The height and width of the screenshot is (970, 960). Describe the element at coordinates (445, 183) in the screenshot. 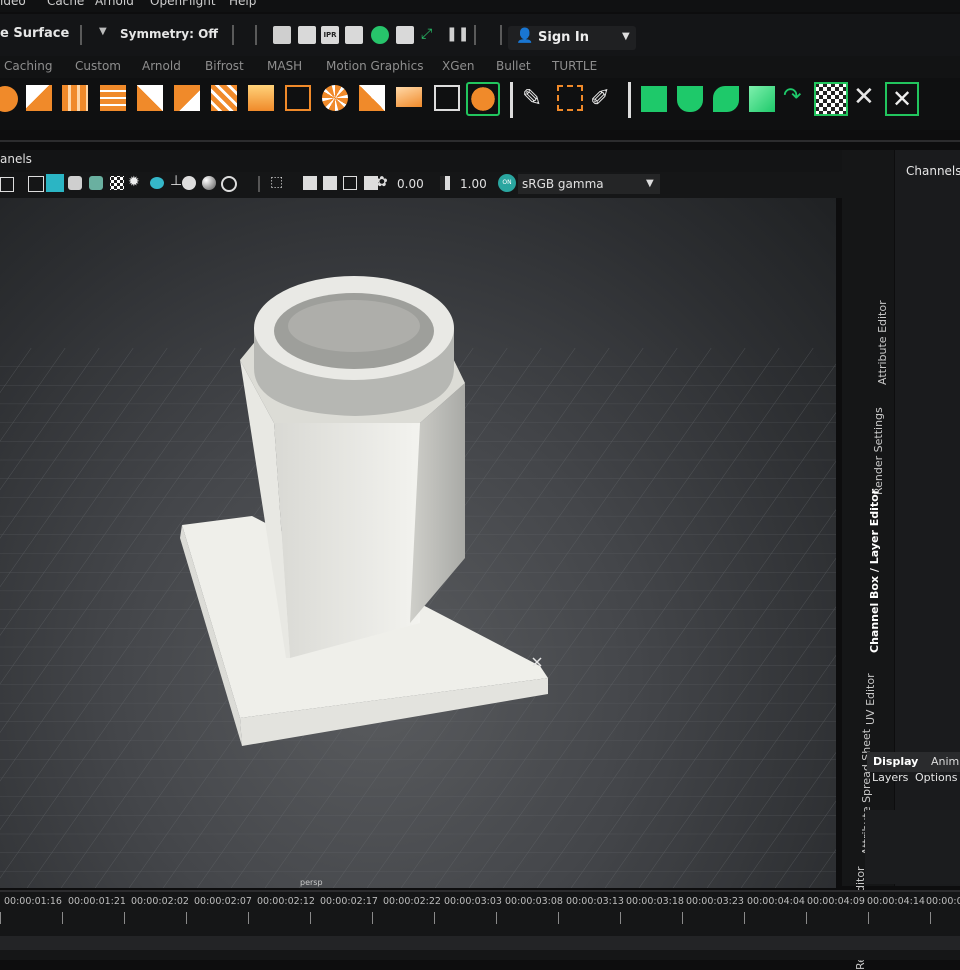

I see `gamma-icon` at that location.